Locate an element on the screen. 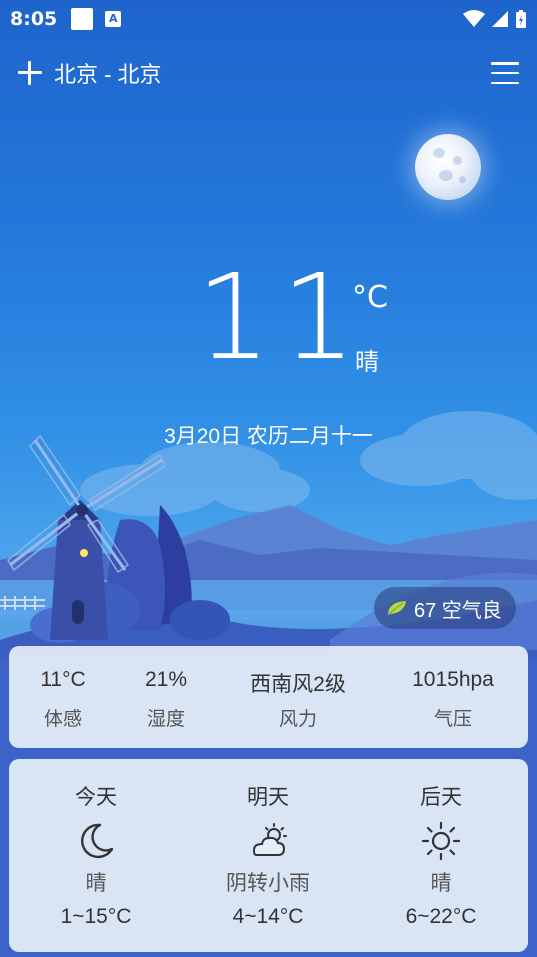  current-condition: 晴 is located at coordinates (367, 362).